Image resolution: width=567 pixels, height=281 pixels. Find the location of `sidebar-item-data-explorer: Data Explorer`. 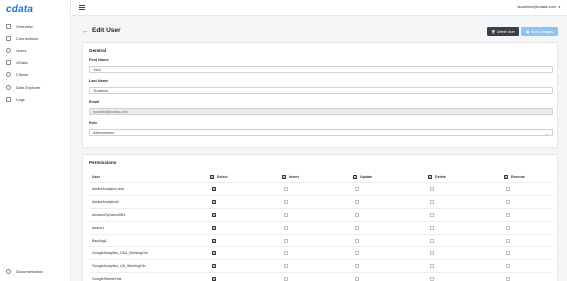

sidebar-item-data-explorer: Data Explorer is located at coordinates (35, 87).